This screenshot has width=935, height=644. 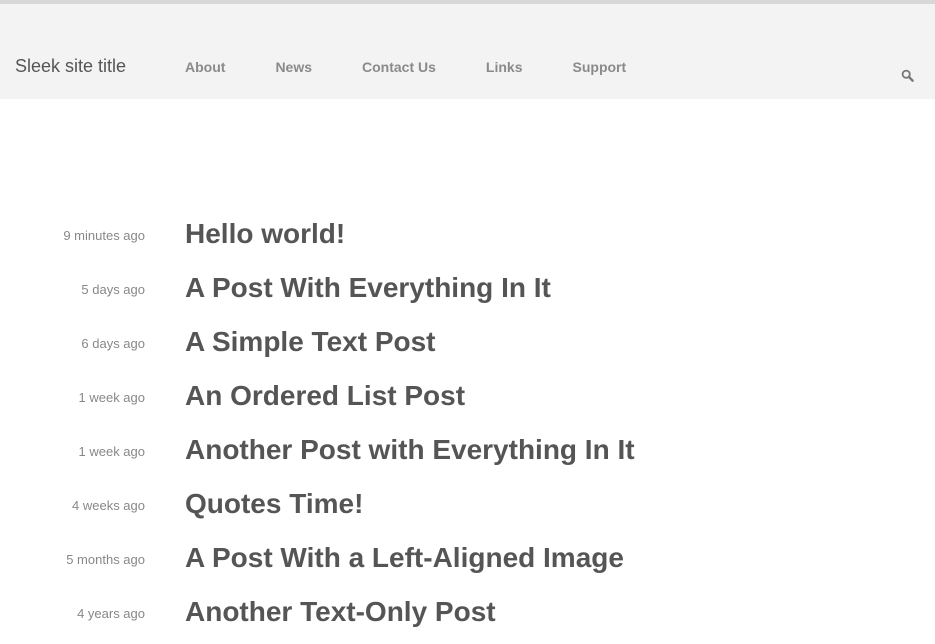 What do you see at coordinates (467, 239) in the screenshot?
I see `post-item: 9 minutes ago Hello world!` at bounding box center [467, 239].